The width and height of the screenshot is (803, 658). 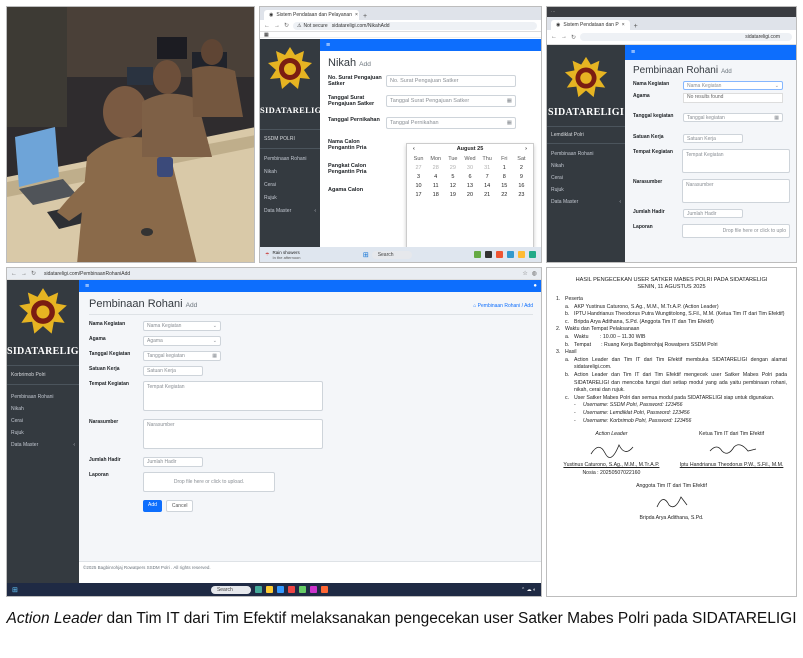 What do you see at coordinates (266, 35) in the screenshot?
I see `grid-icon: ▦` at bounding box center [266, 35].